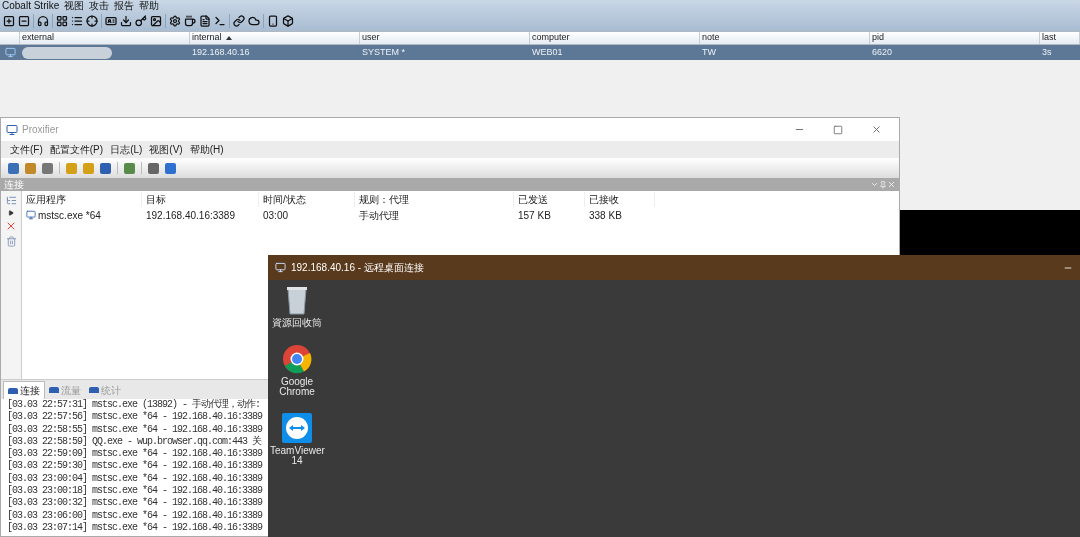  Describe the element at coordinates (126, 149) in the screenshot. I see `menu-item: 日志(L)` at that location.